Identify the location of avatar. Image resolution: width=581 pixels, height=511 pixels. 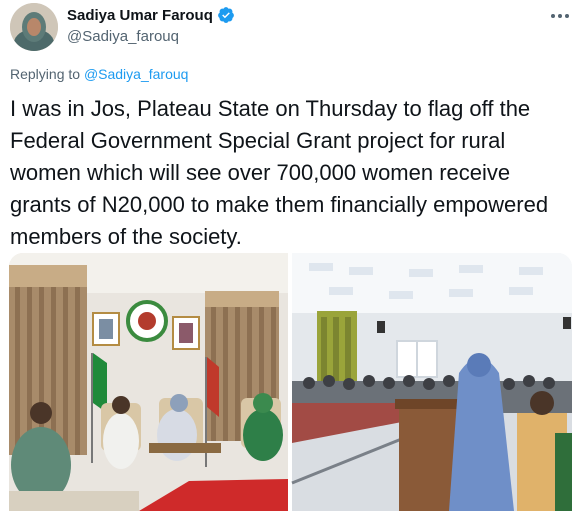
(34, 27).